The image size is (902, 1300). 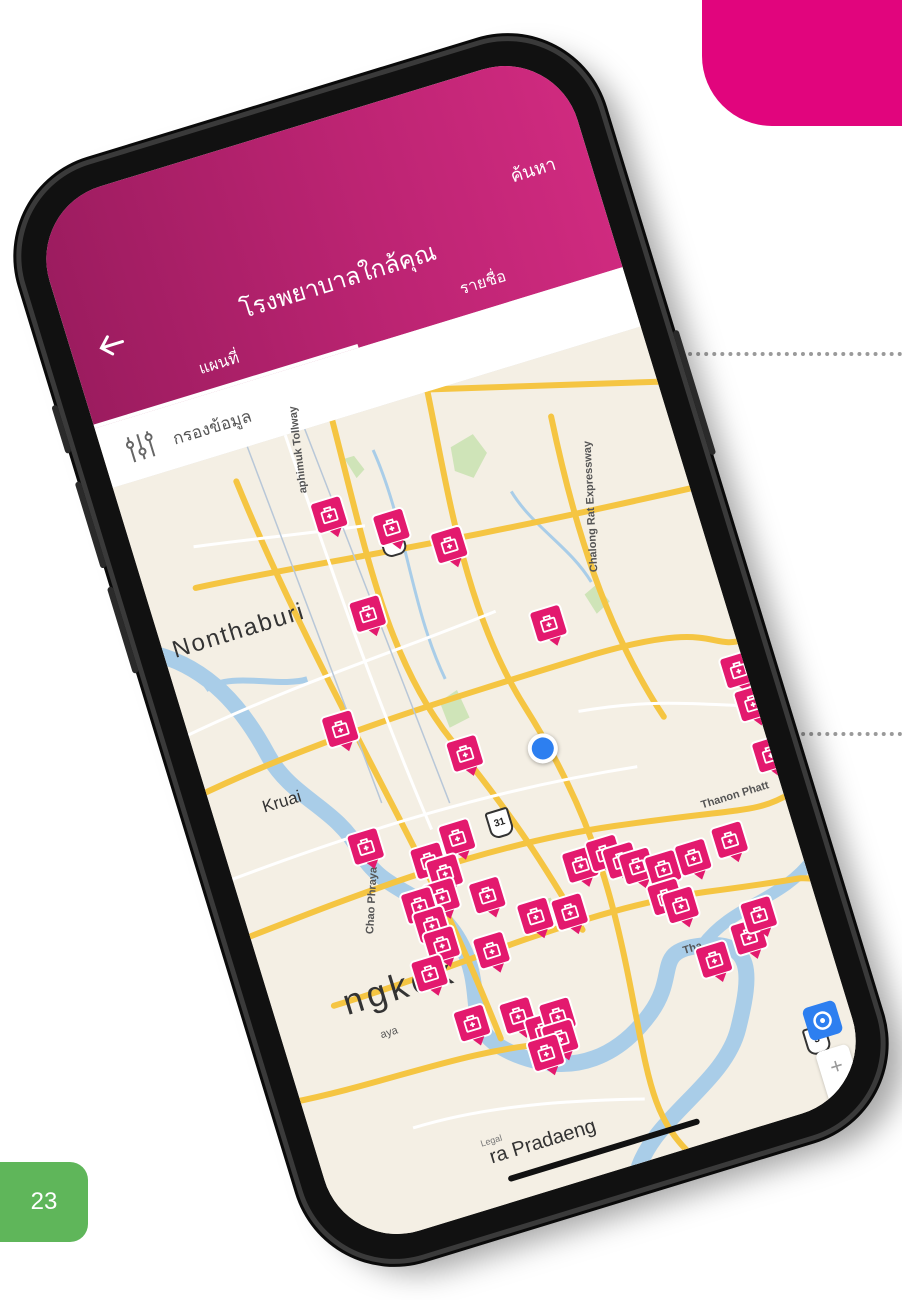 What do you see at coordinates (61, 429) in the screenshot?
I see `phone-side-button` at bounding box center [61, 429].